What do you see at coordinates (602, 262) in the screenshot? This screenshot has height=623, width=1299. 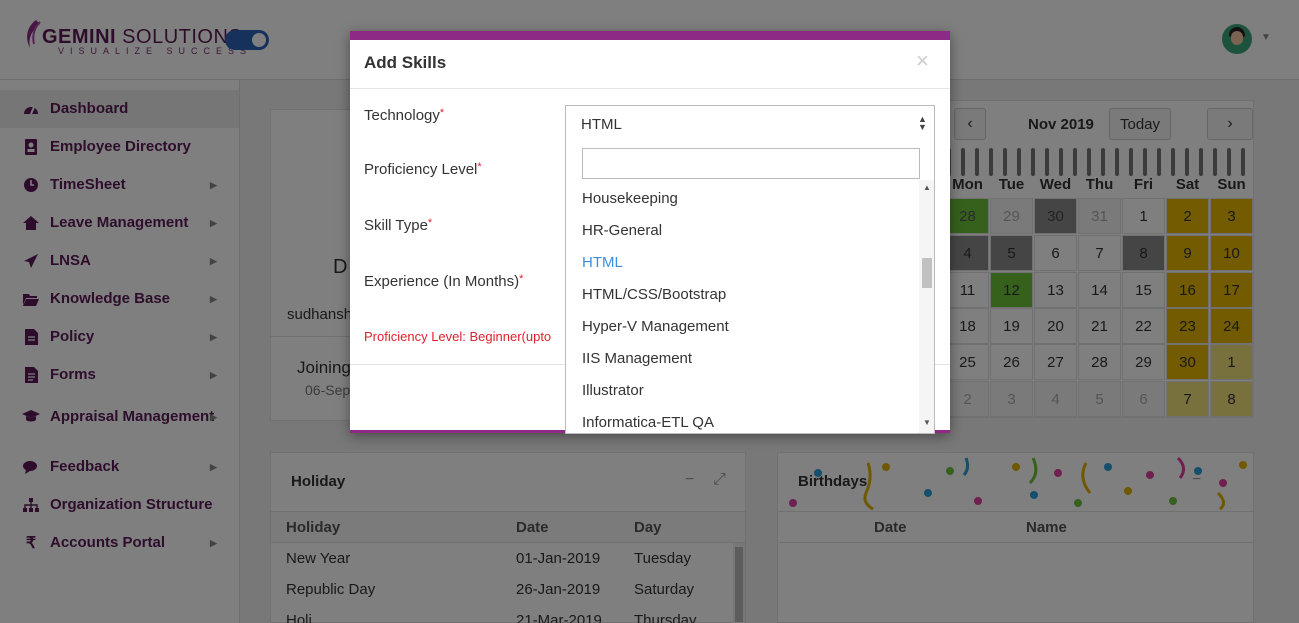 I see `technology-option: HTML` at bounding box center [602, 262].